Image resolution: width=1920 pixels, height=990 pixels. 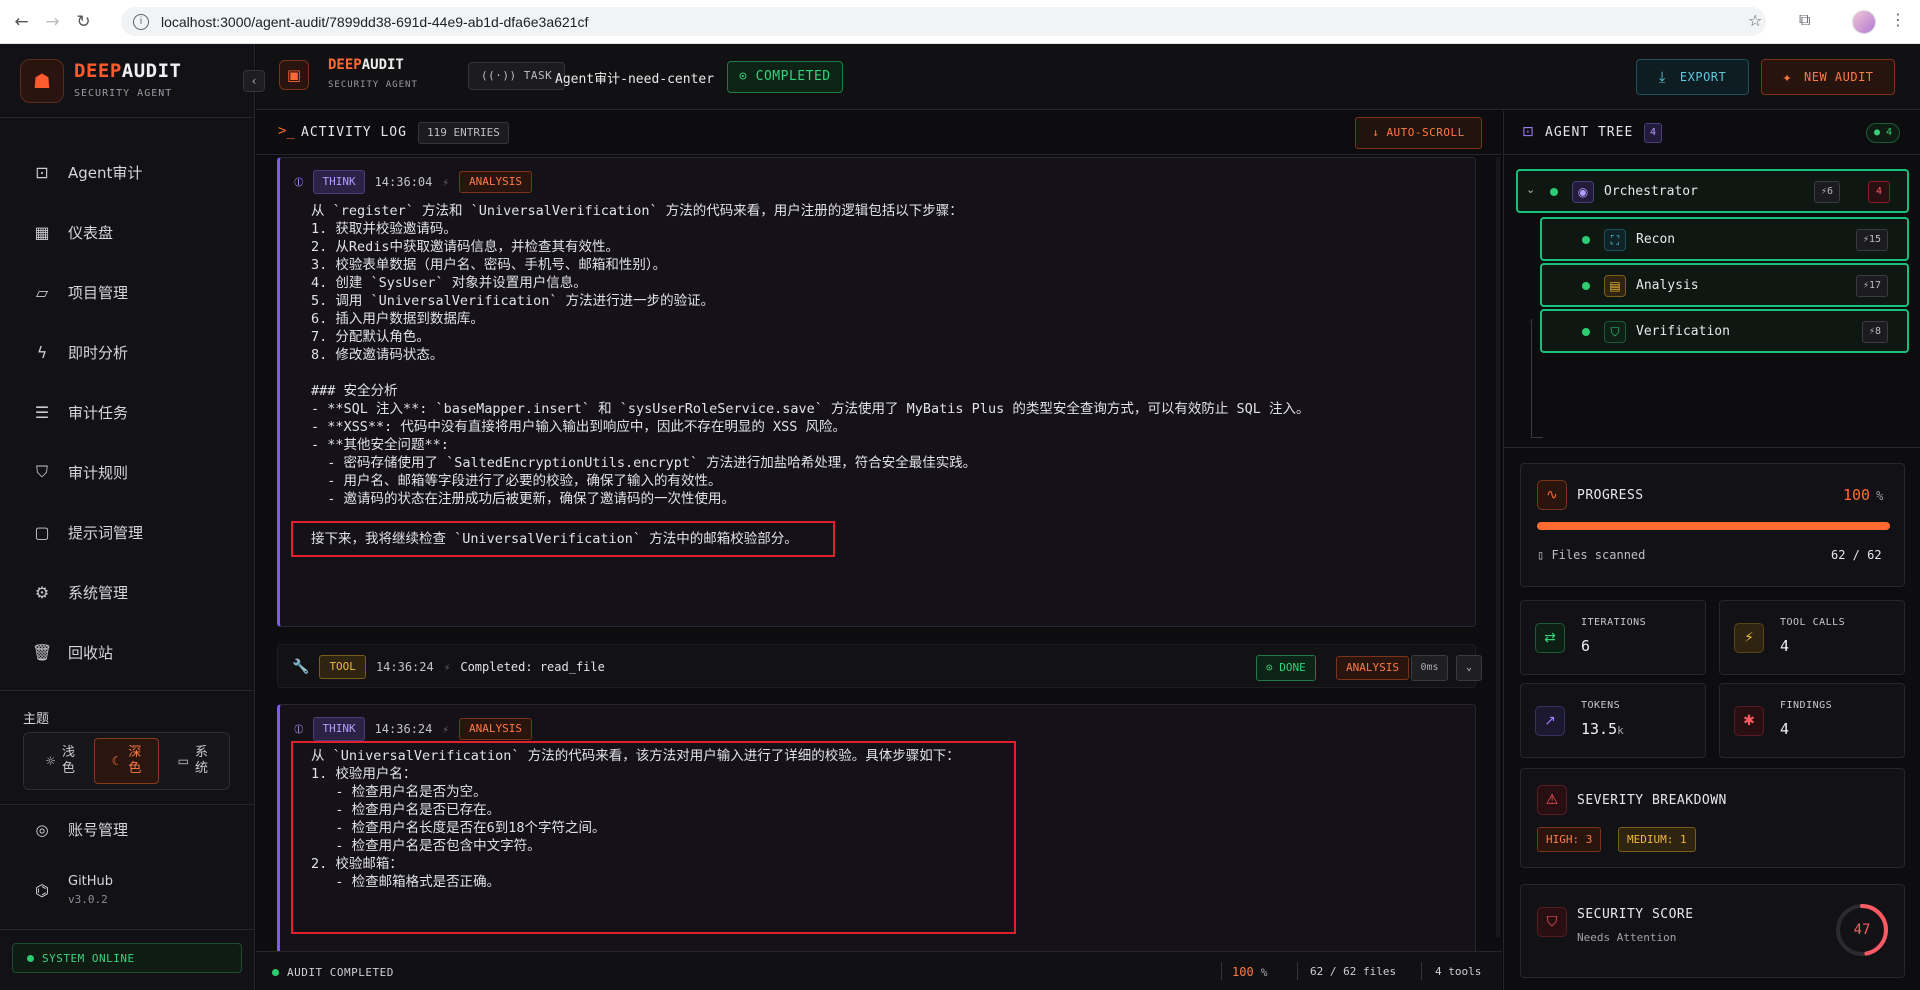 I want to click on activity-scrollbar, so click(x=1498, y=547).